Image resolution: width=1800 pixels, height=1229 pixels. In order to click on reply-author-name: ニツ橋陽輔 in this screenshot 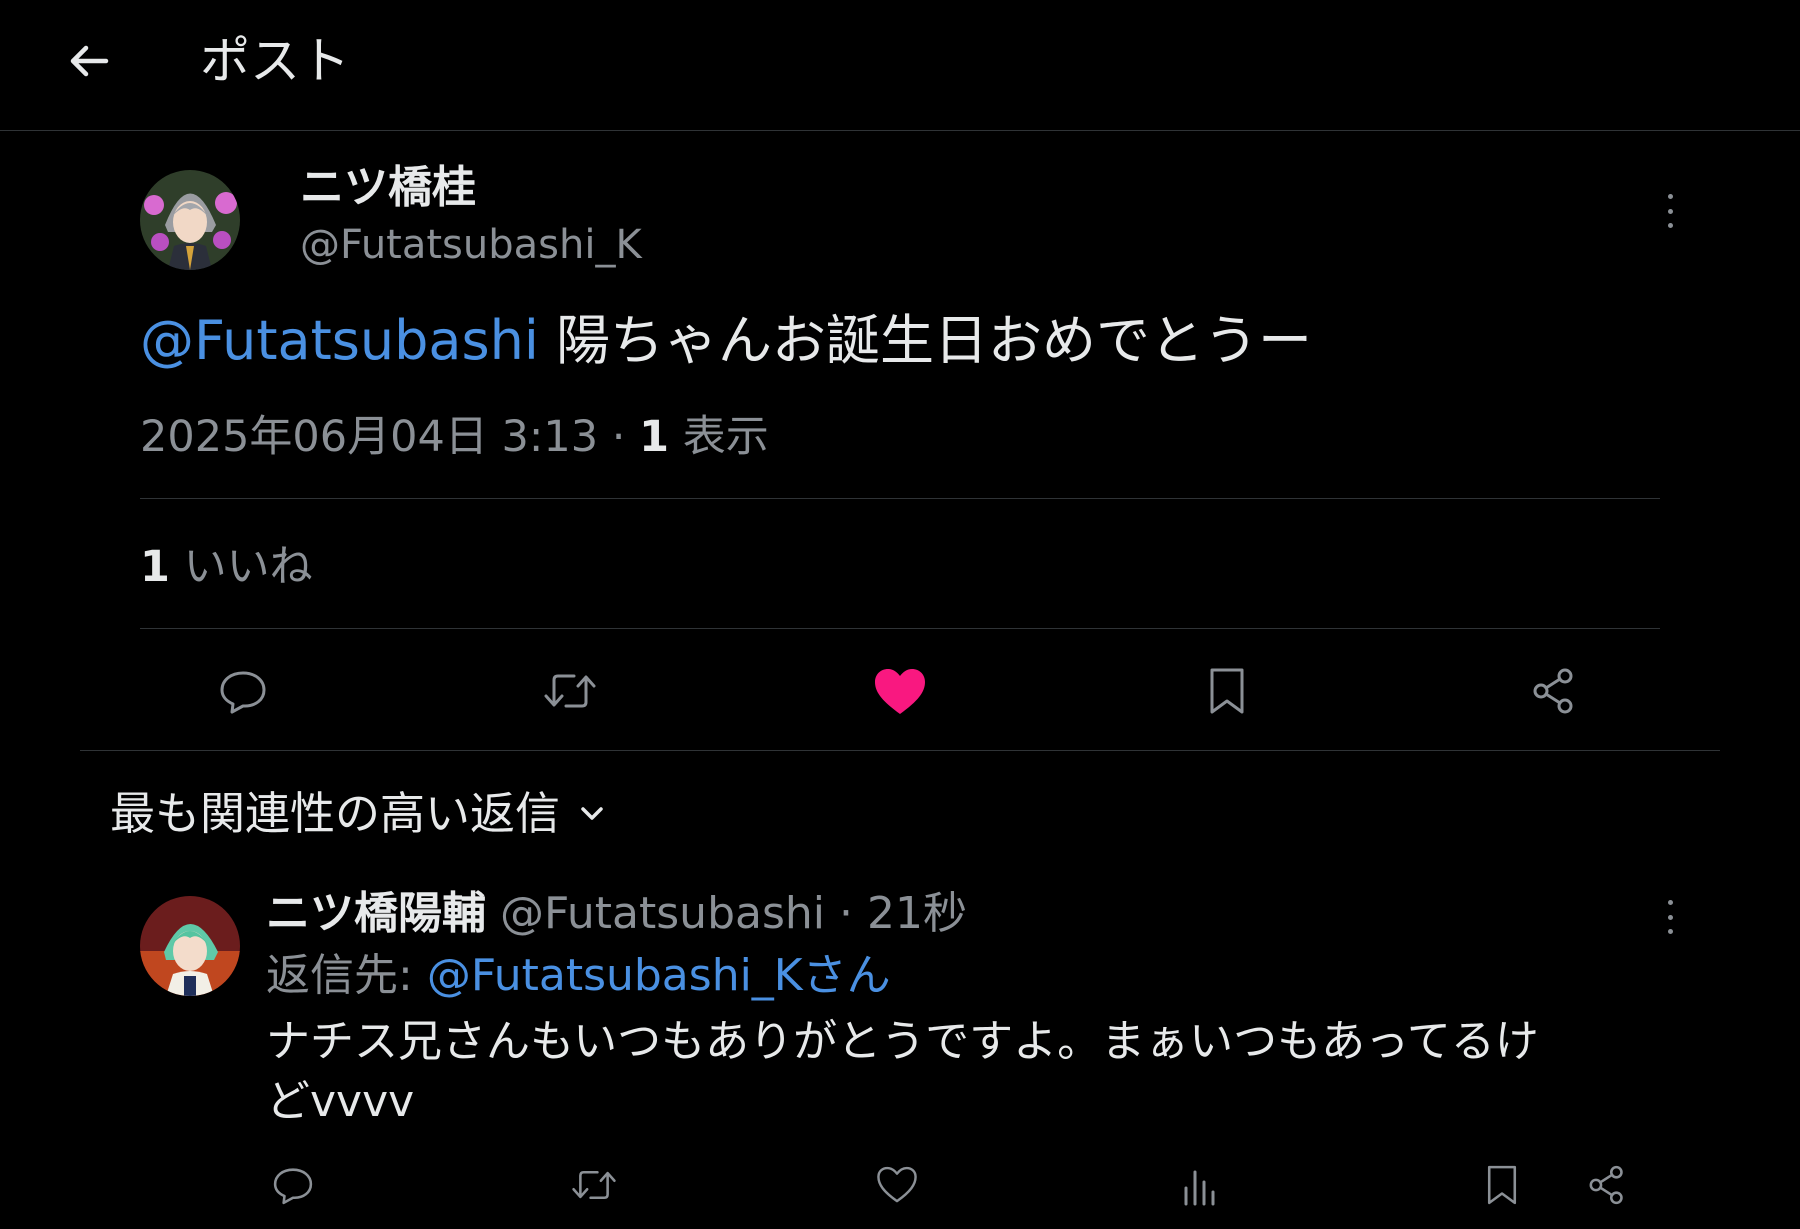, I will do `click(376, 913)`.